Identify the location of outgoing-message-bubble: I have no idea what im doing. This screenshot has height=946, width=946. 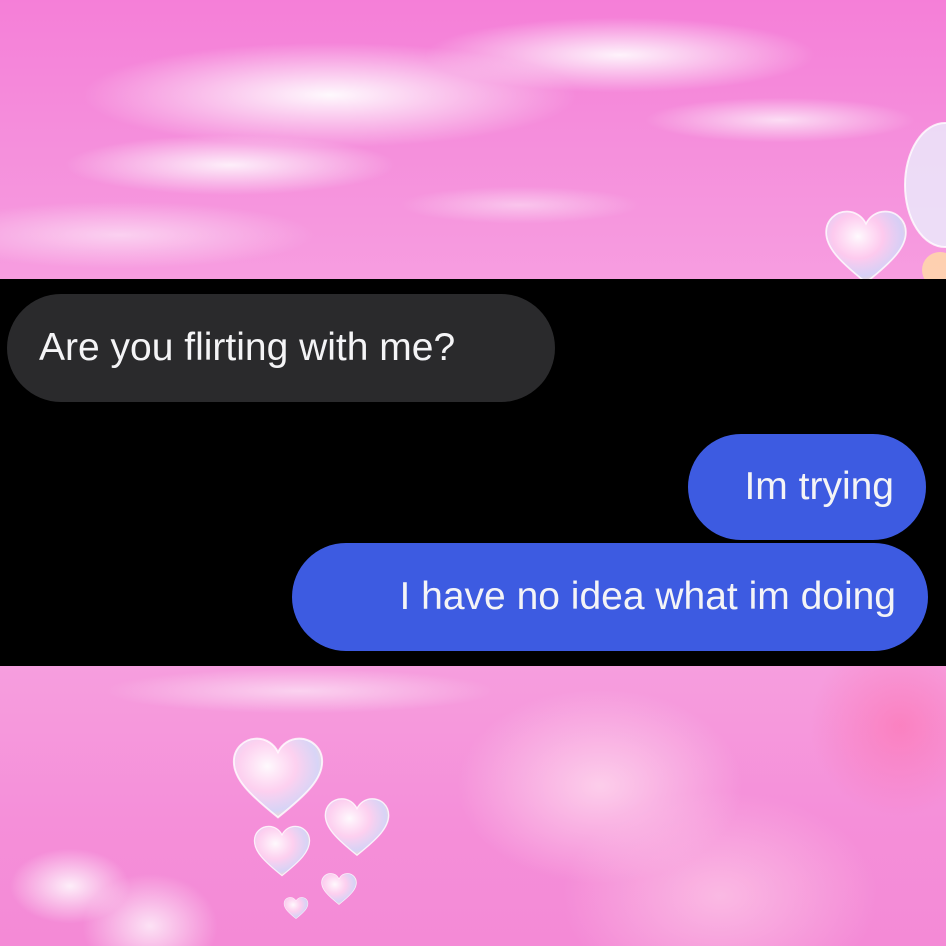
(610, 597).